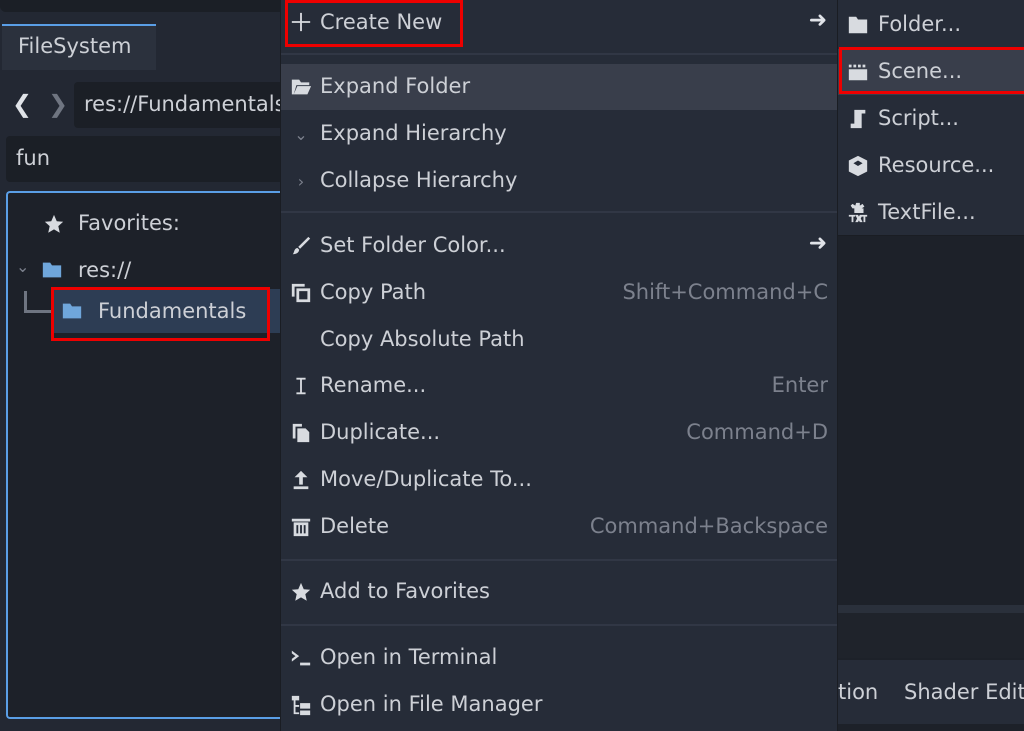 This screenshot has width=1024, height=731. What do you see at coordinates (178, 105) in the screenshot?
I see `path-field: res://Fundamentals` at bounding box center [178, 105].